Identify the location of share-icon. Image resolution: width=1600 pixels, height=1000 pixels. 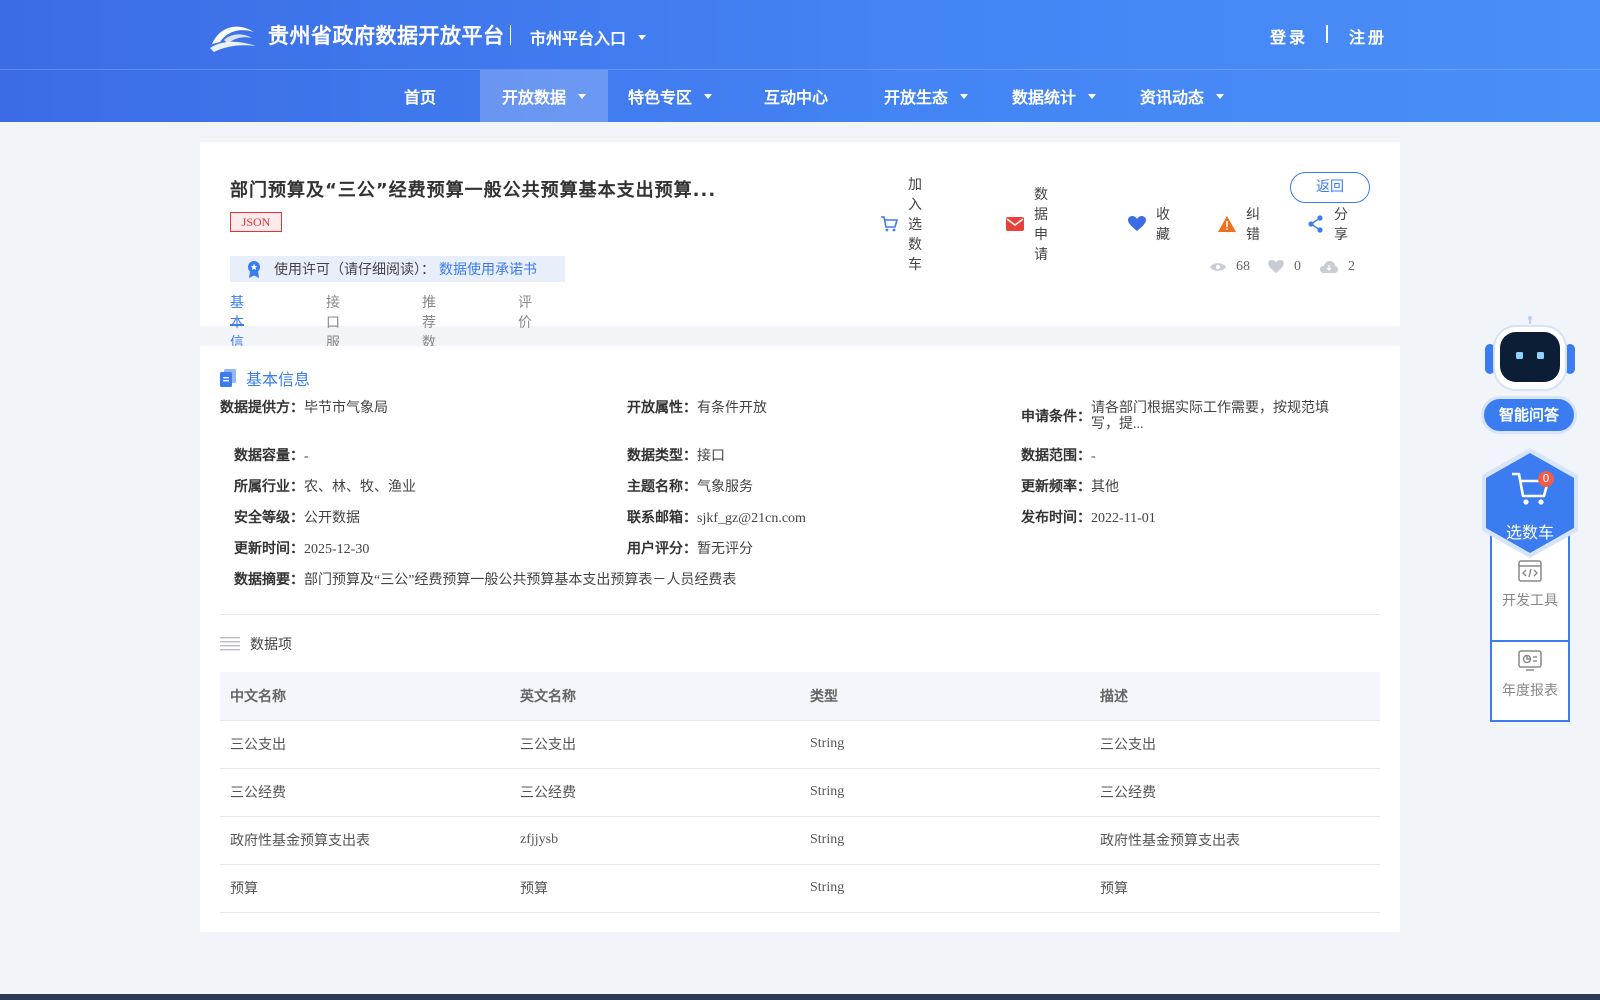
(1315, 224).